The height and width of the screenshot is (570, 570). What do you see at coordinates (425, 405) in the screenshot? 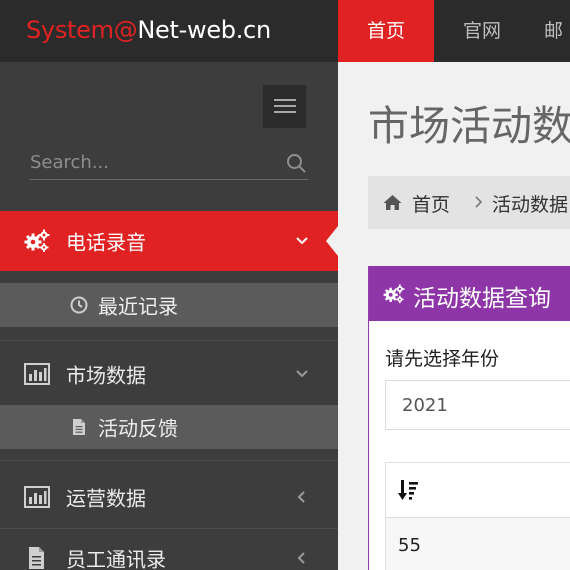
I see `year-select-value: 2021` at bounding box center [425, 405].